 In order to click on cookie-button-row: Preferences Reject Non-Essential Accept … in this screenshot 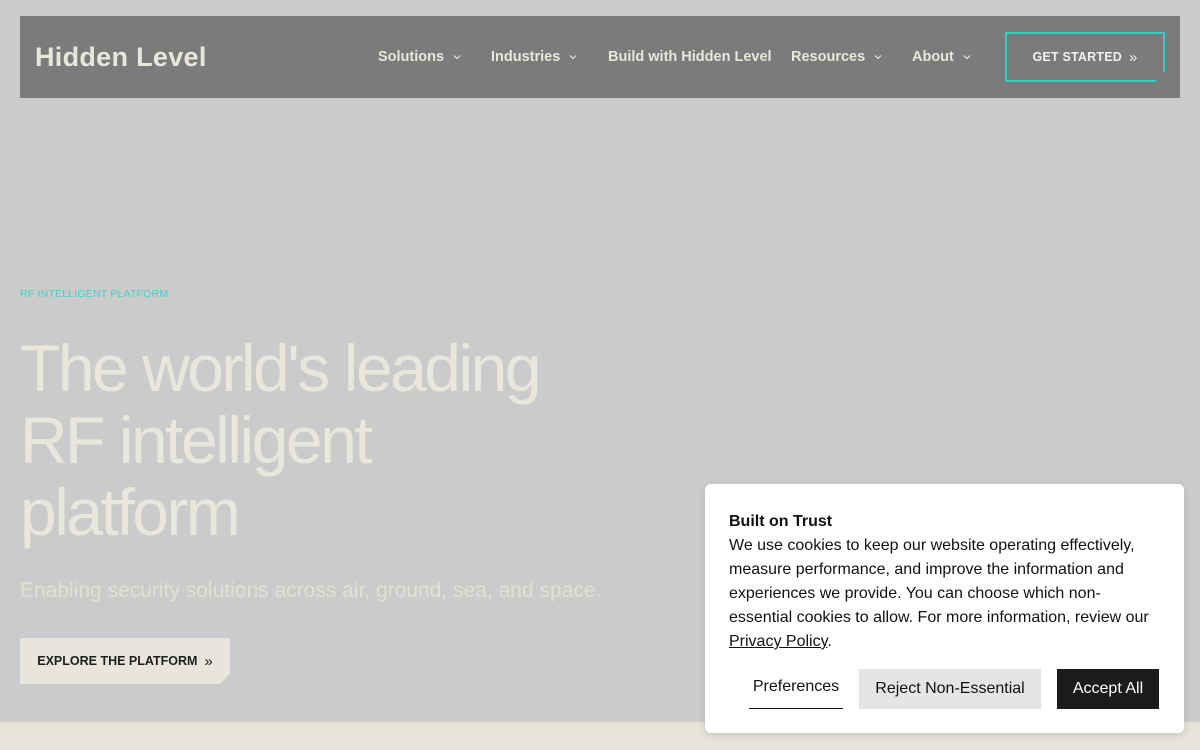, I will do `click(944, 689)`.